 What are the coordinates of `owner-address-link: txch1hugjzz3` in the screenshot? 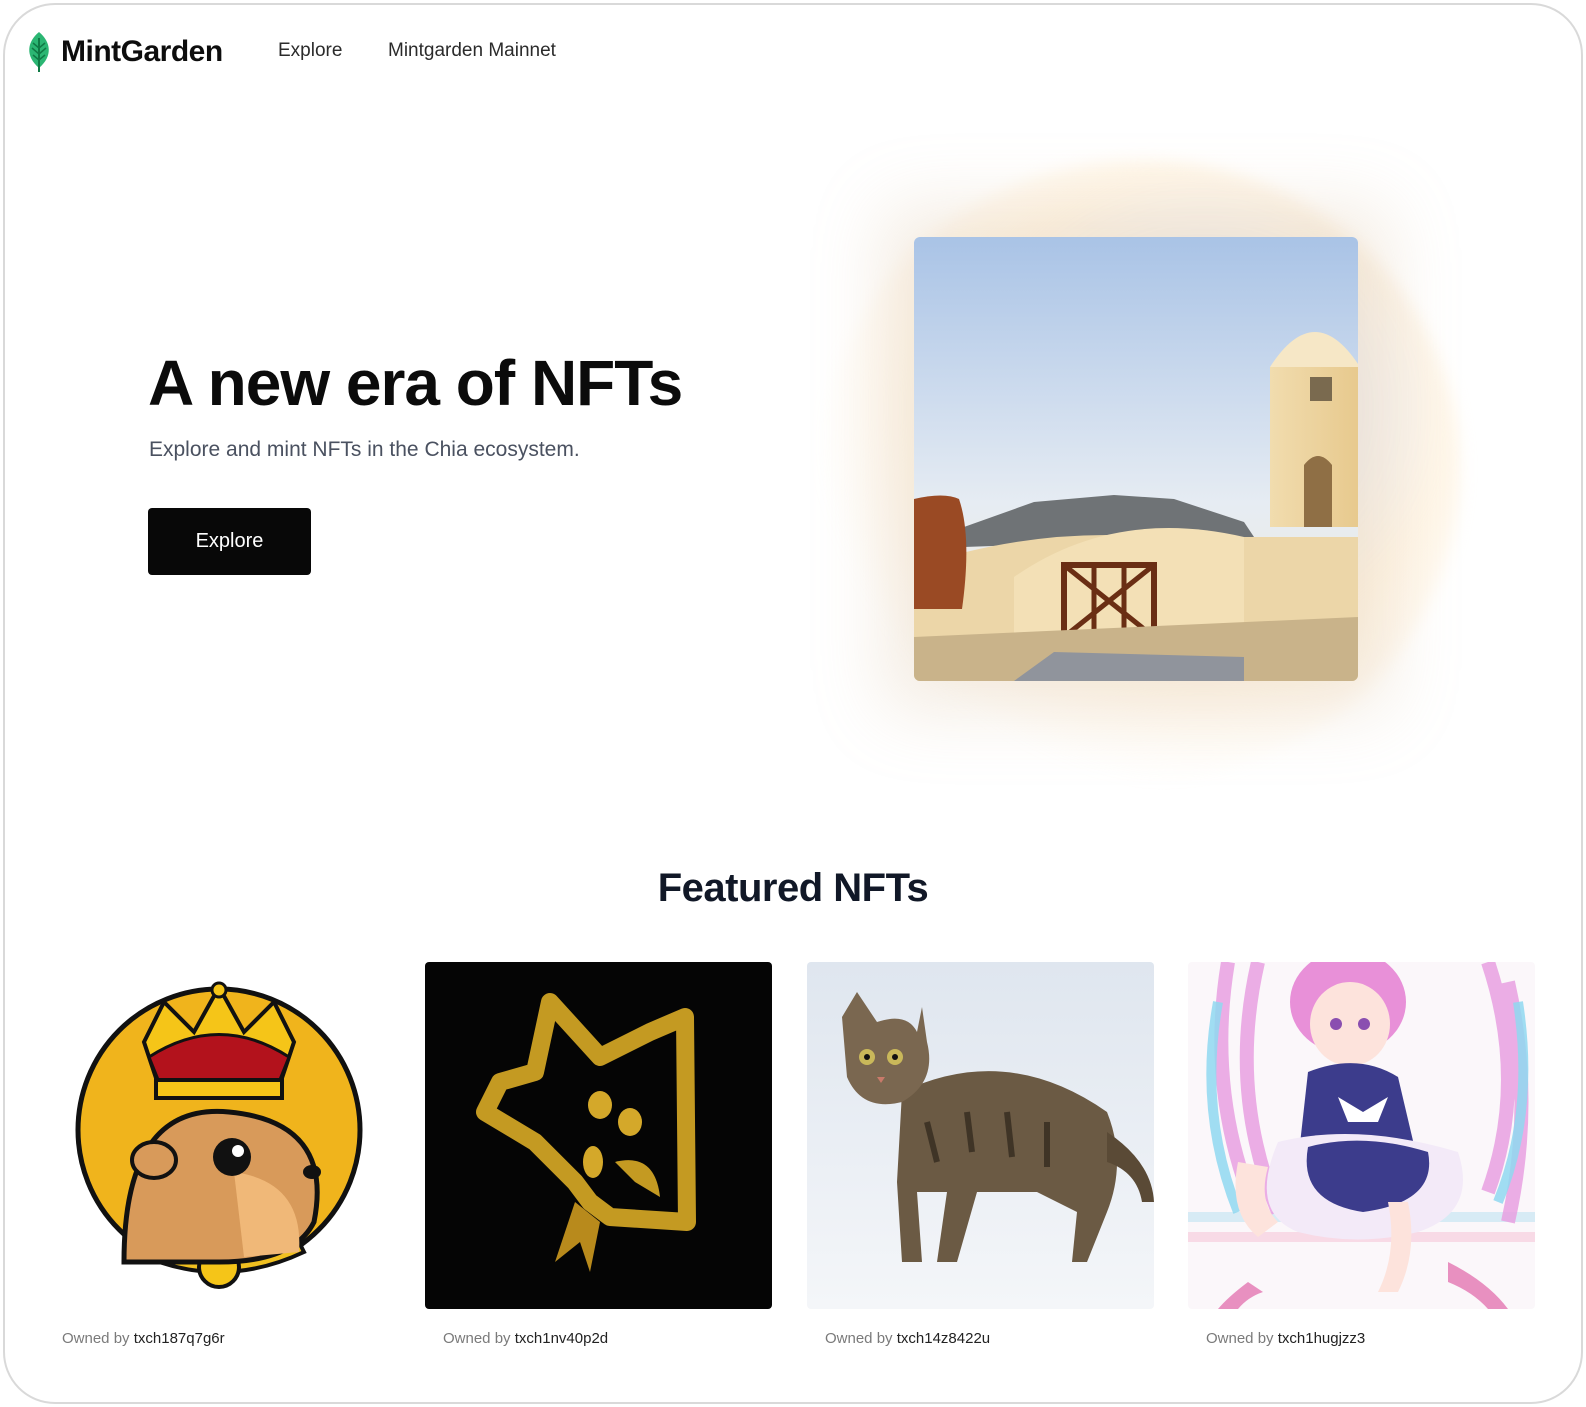 It's located at (1322, 1338).